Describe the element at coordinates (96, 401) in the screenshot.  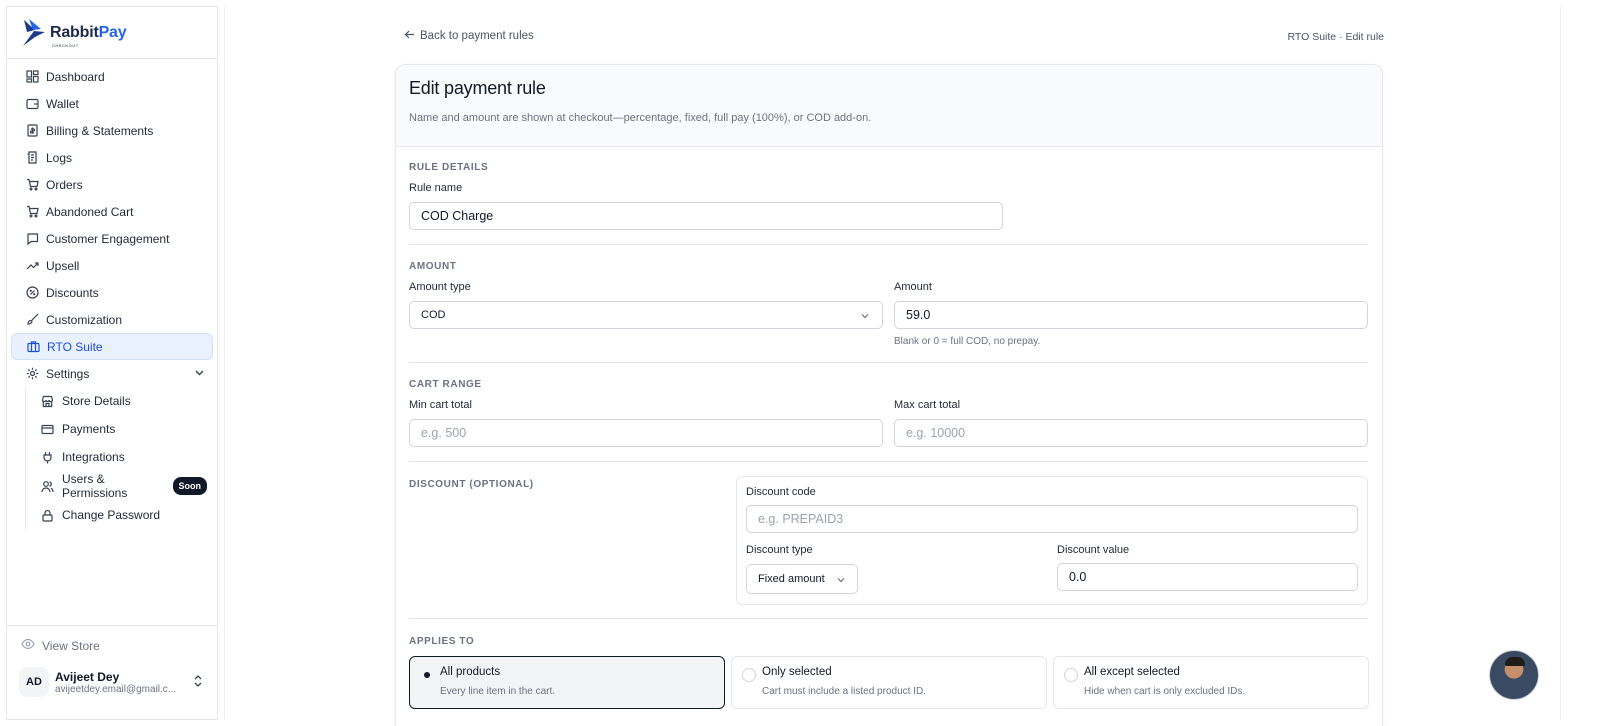
I see `sidebar-item-label: Store Details` at that location.